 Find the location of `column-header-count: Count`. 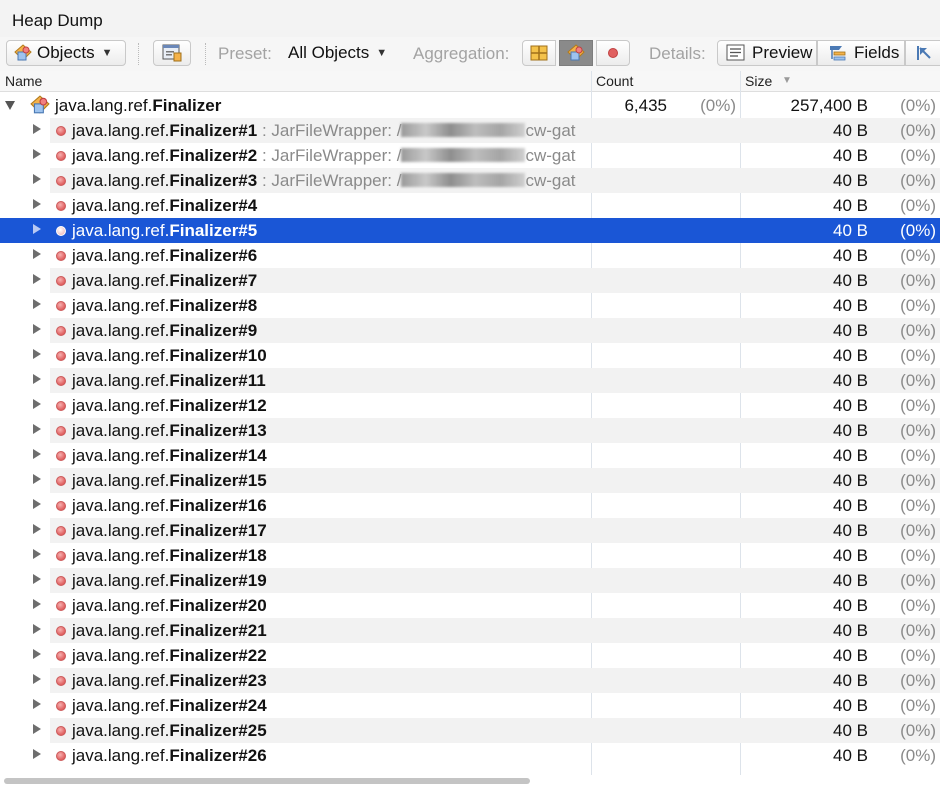

column-header-count: Count is located at coordinates (614, 81).